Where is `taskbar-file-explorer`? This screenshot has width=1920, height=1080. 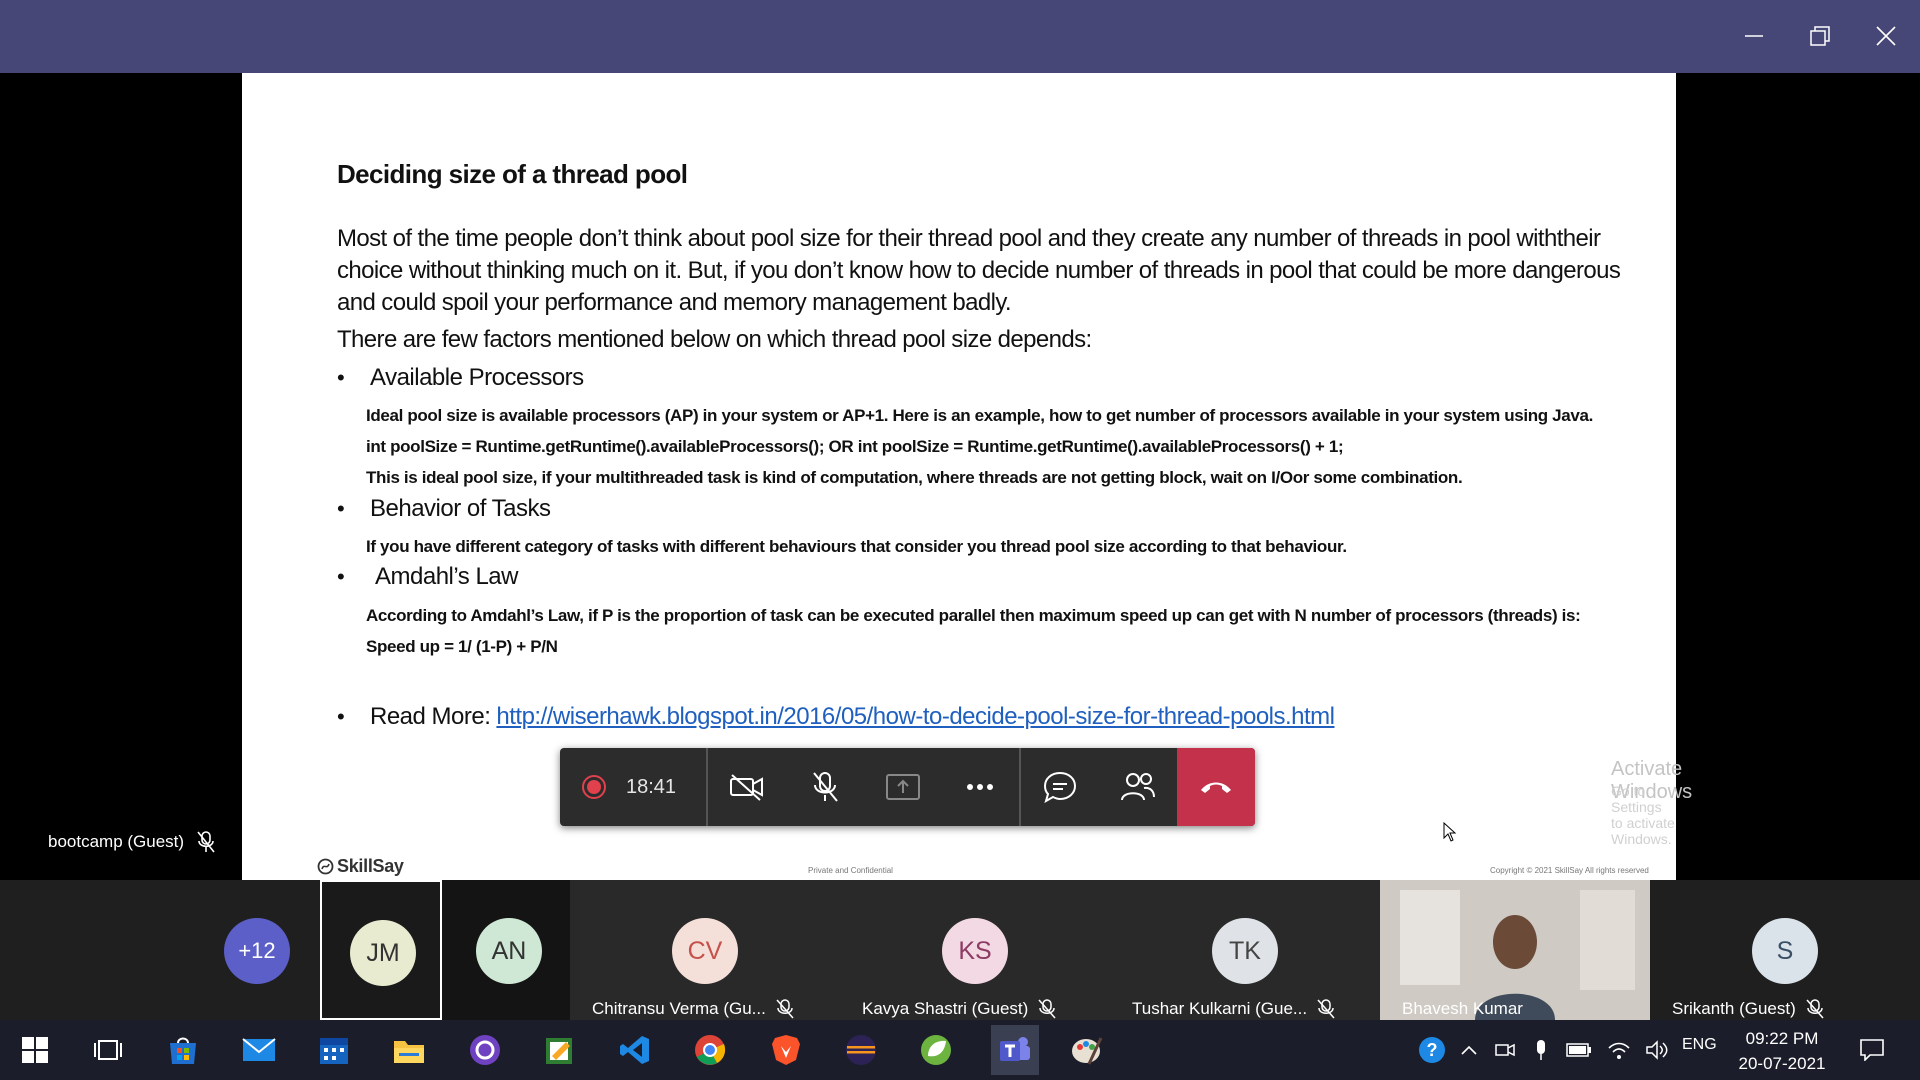
taskbar-file-explorer is located at coordinates (409, 1050).